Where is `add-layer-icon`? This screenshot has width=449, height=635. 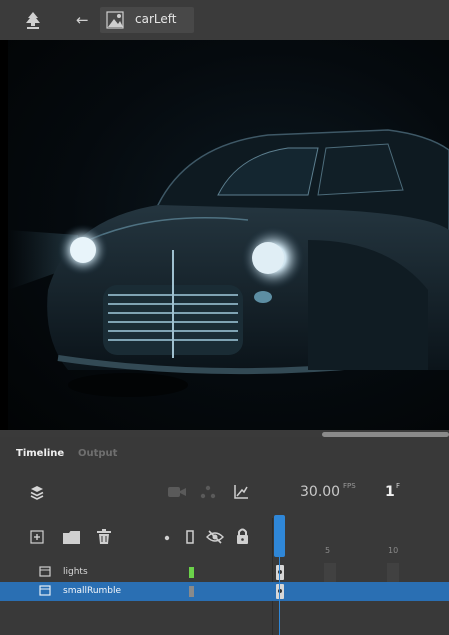 add-layer-icon is located at coordinates (37, 537).